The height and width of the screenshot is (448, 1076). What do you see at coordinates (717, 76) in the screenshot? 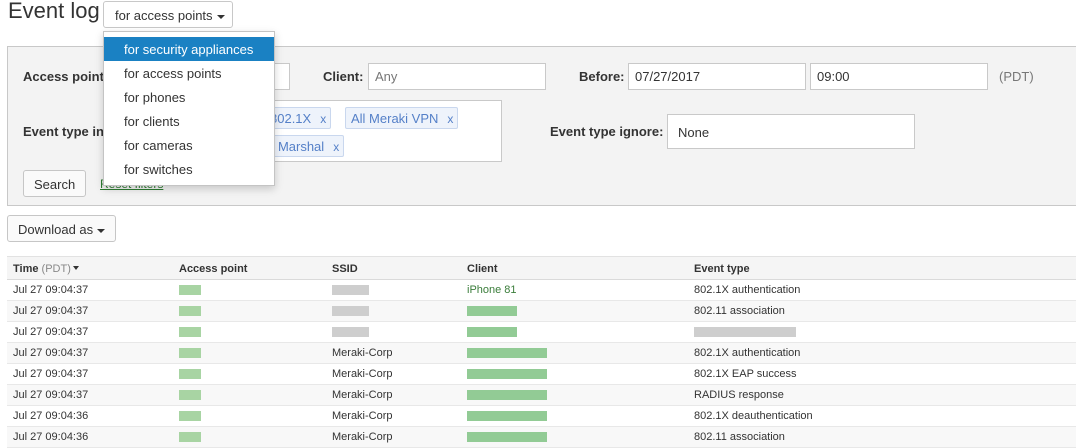
I see `before-date-input: 07/27/2017` at bounding box center [717, 76].